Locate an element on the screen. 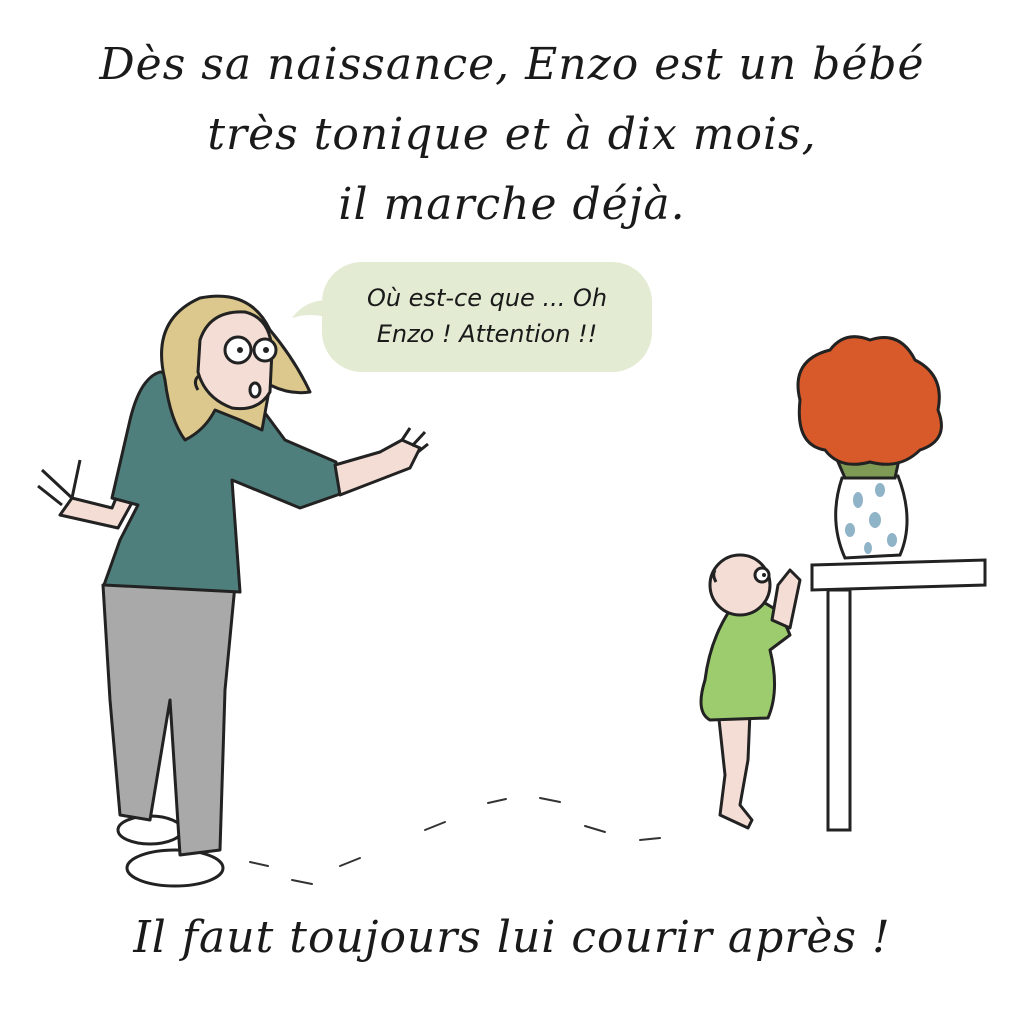  woman-pants is located at coordinates (169, 720).